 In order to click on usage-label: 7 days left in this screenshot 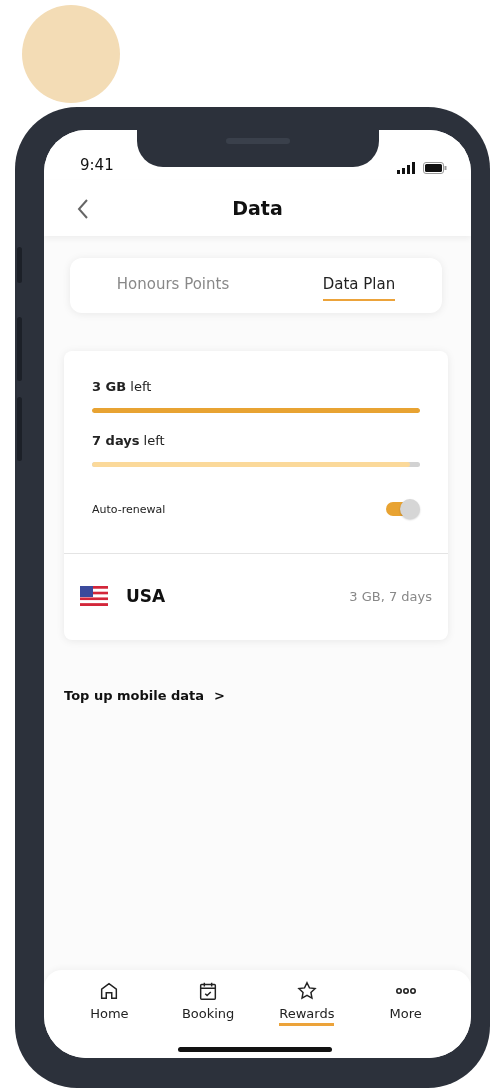, I will do `click(129, 440)`.